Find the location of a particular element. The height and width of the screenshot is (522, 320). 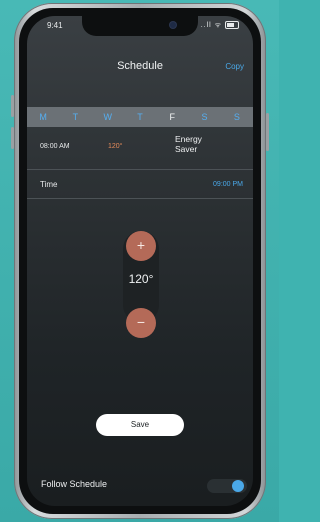

follow-schedule-label: Follow Schedule is located at coordinates (74, 484).